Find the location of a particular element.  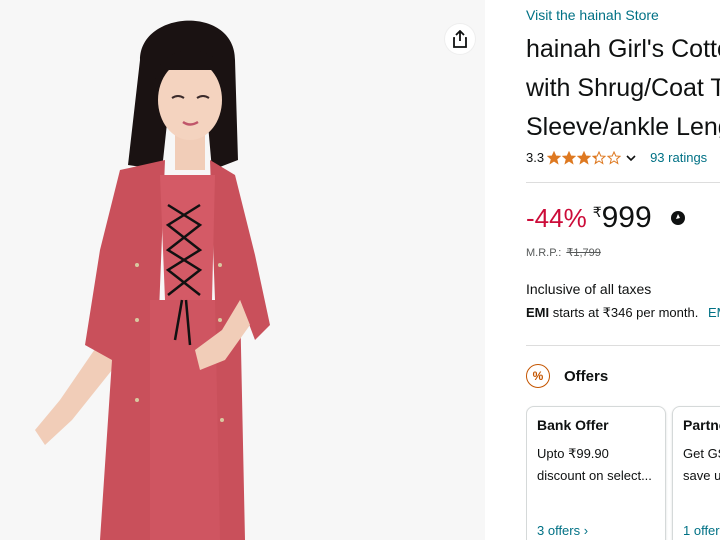

product-title-line: Sleeve/ankle Length is located at coordinates (623, 127).